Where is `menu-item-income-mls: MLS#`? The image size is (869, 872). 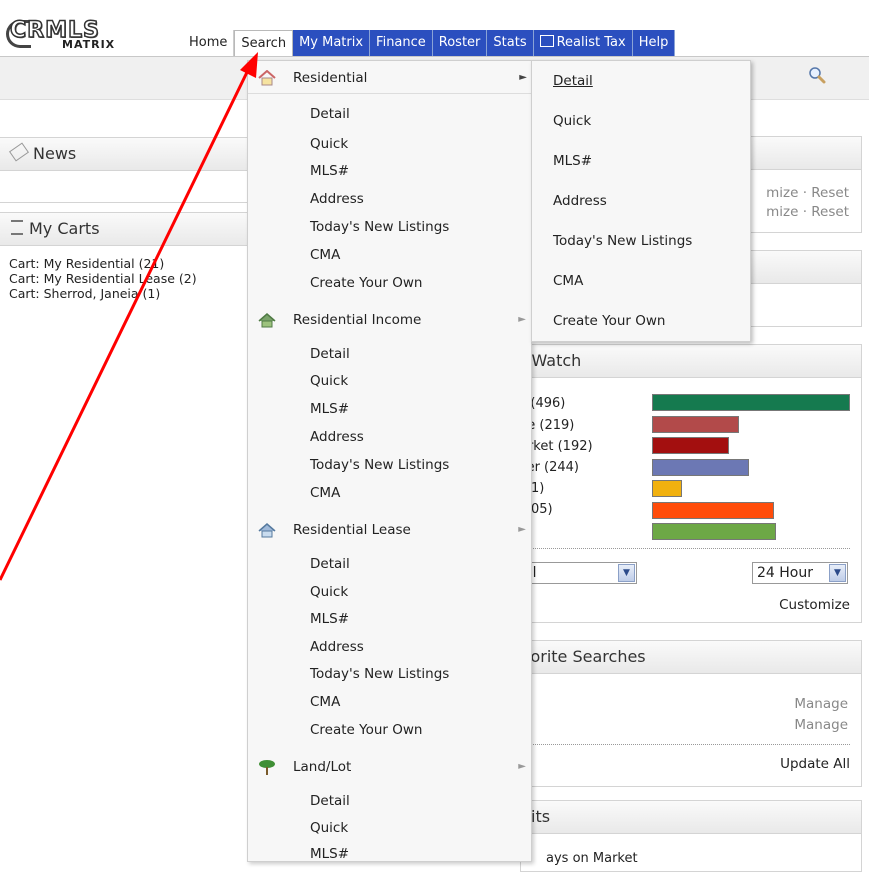 menu-item-income-mls: MLS# is located at coordinates (329, 409).